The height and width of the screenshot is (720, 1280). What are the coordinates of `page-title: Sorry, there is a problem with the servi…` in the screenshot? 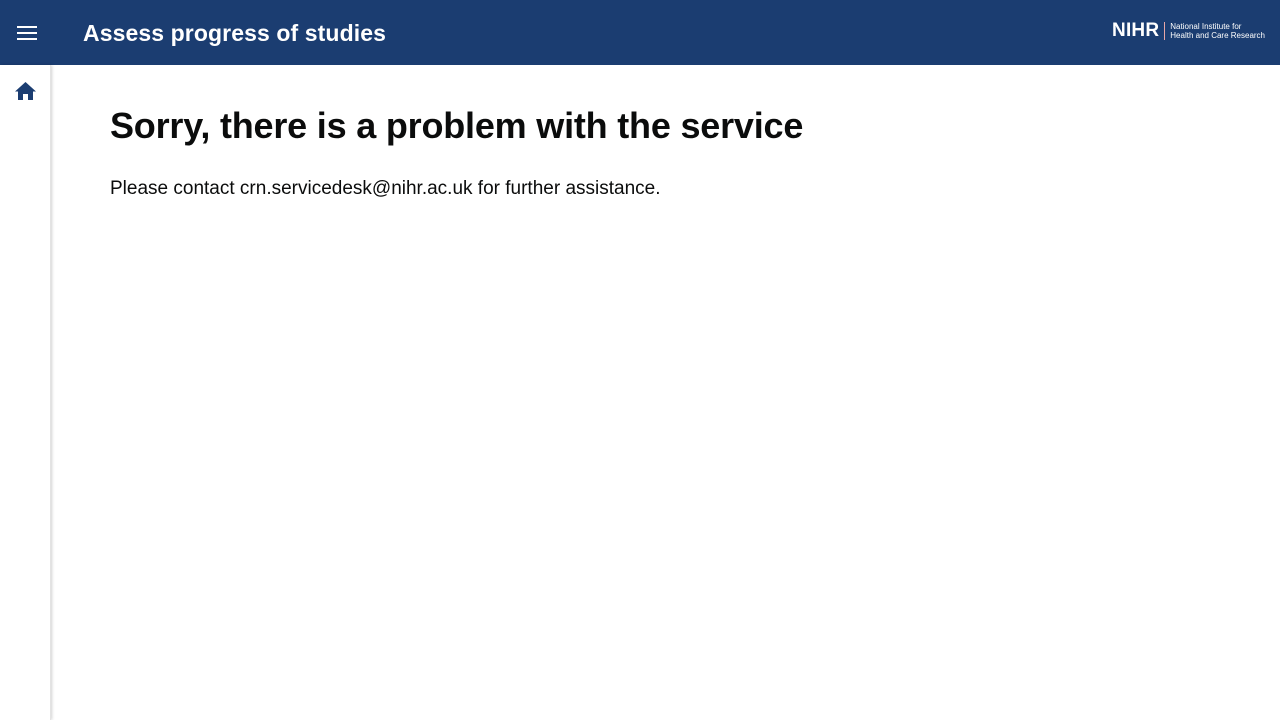 It's located at (457, 125).